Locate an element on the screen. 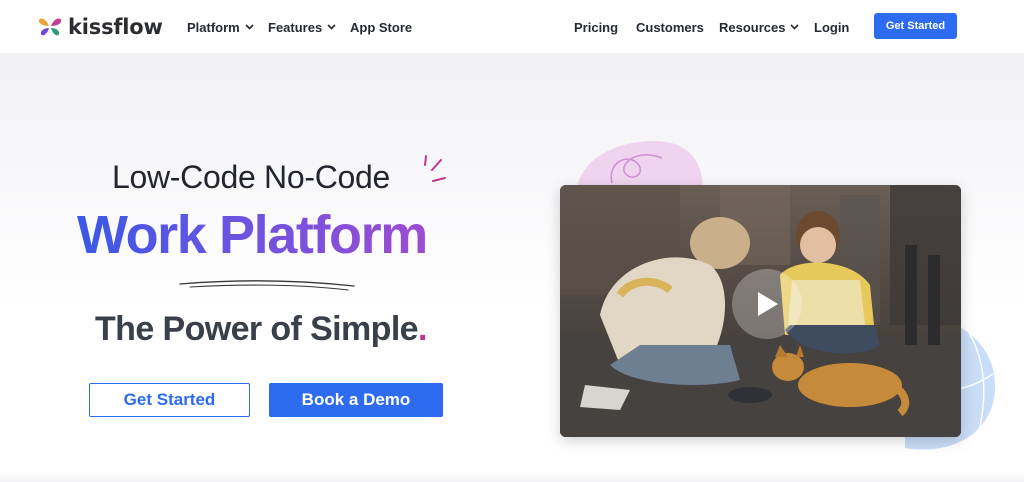  underline-scribble-icon is located at coordinates (267, 285).